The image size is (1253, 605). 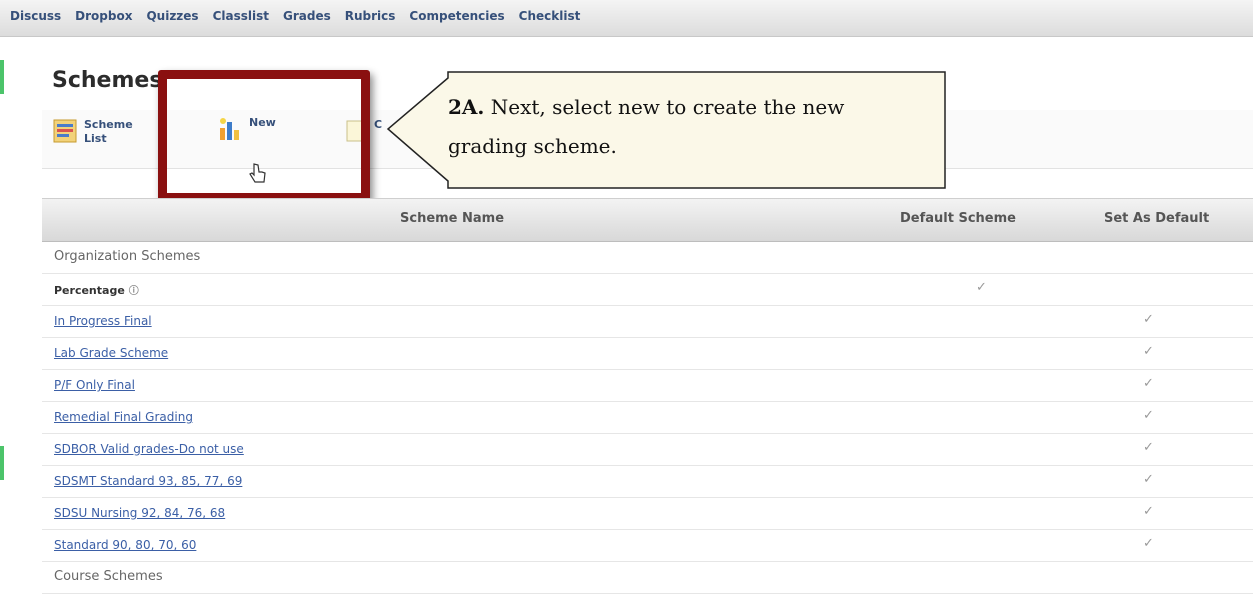 What do you see at coordinates (647, 258) in the screenshot?
I see `section-organization-schemes: Organization Schemes` at bounding box center [647, 258].